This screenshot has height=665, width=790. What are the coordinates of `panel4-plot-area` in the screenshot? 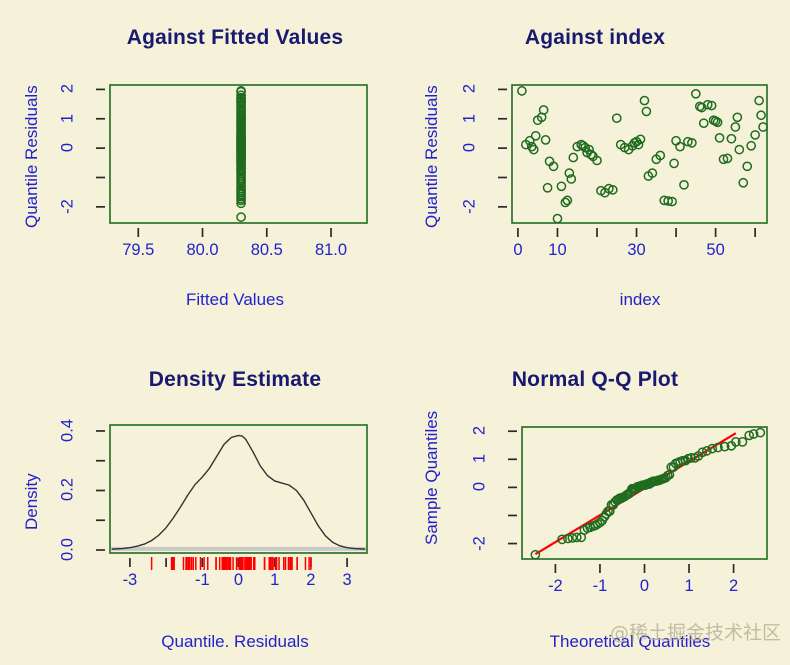 It's located at (638, 499).